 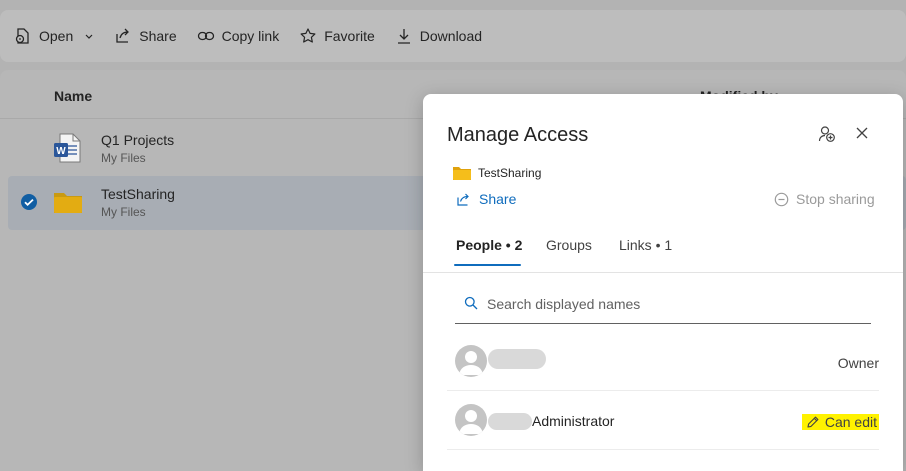 What do you see at coordinates (835, 199) in the screenshot?
I see `stop-sharing-label: Stop sharing` at bounding box center [835, 199].